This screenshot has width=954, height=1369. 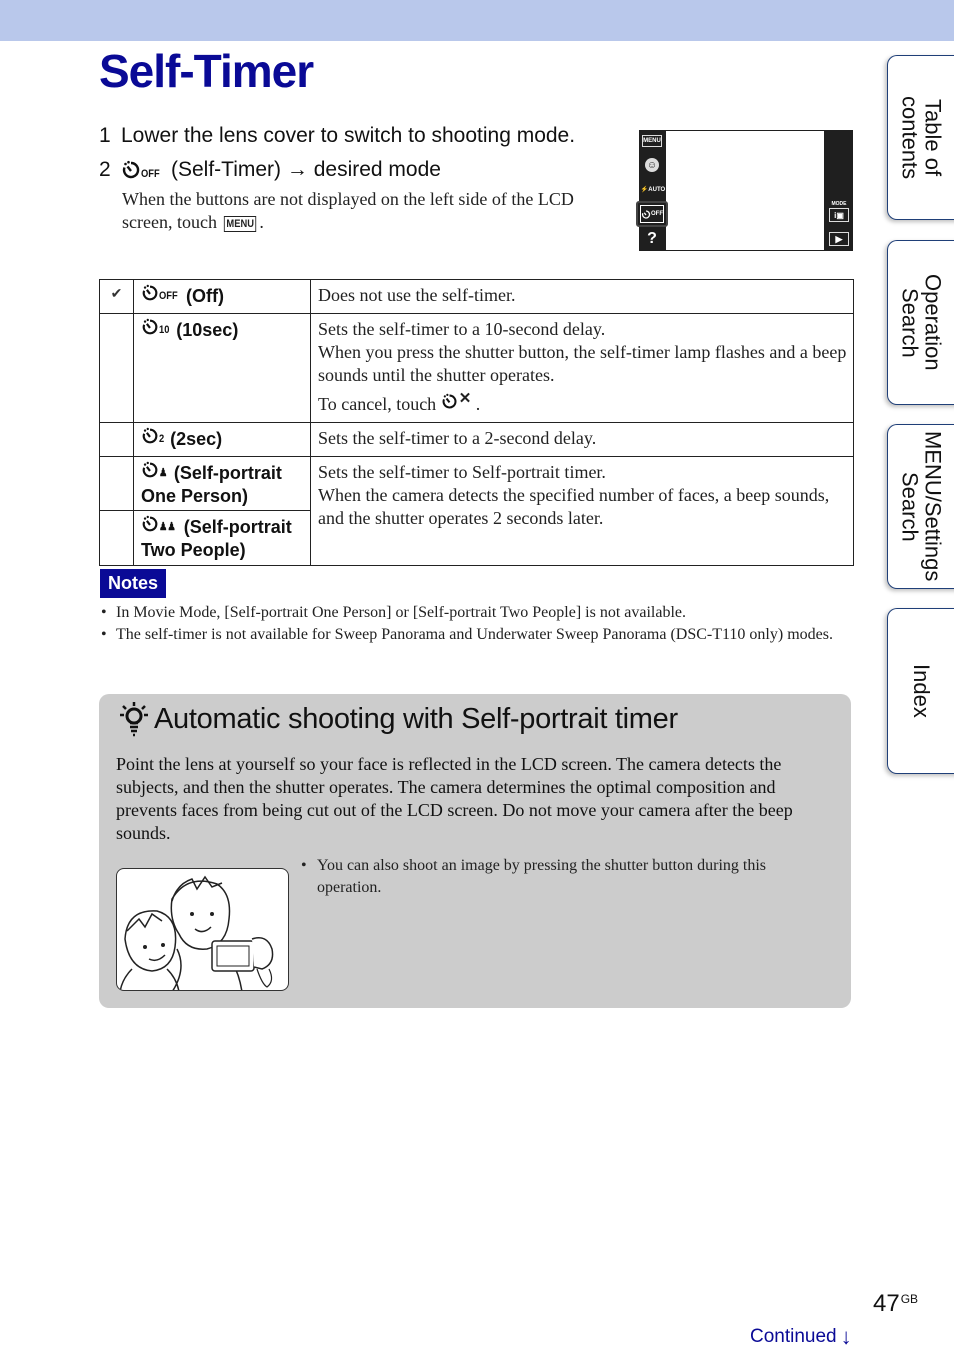 I want to click on flash-auto-icon: ⚡AUTO, so click(x=653, y=189).